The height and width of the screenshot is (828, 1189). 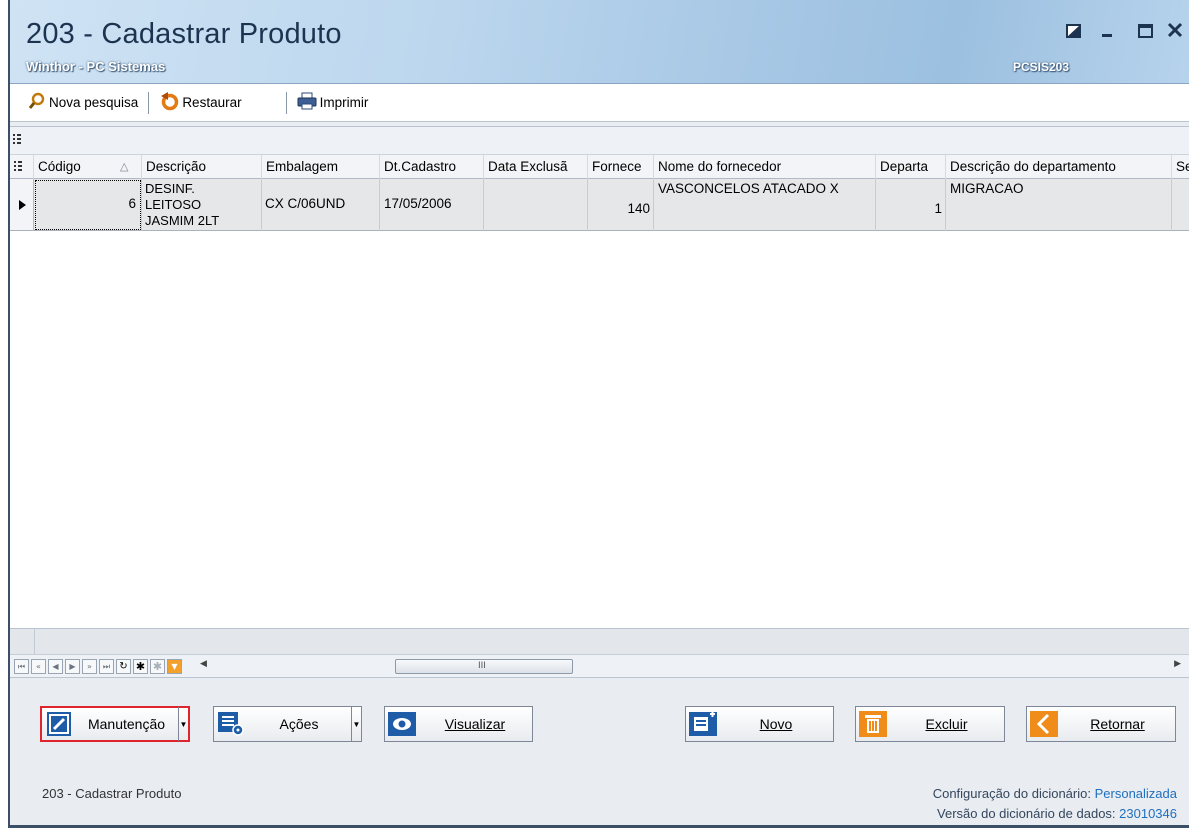 I want to click on cell-descricao: DESINF. LEITOSO JASMIM 2LT, so click(x=202, y=205).